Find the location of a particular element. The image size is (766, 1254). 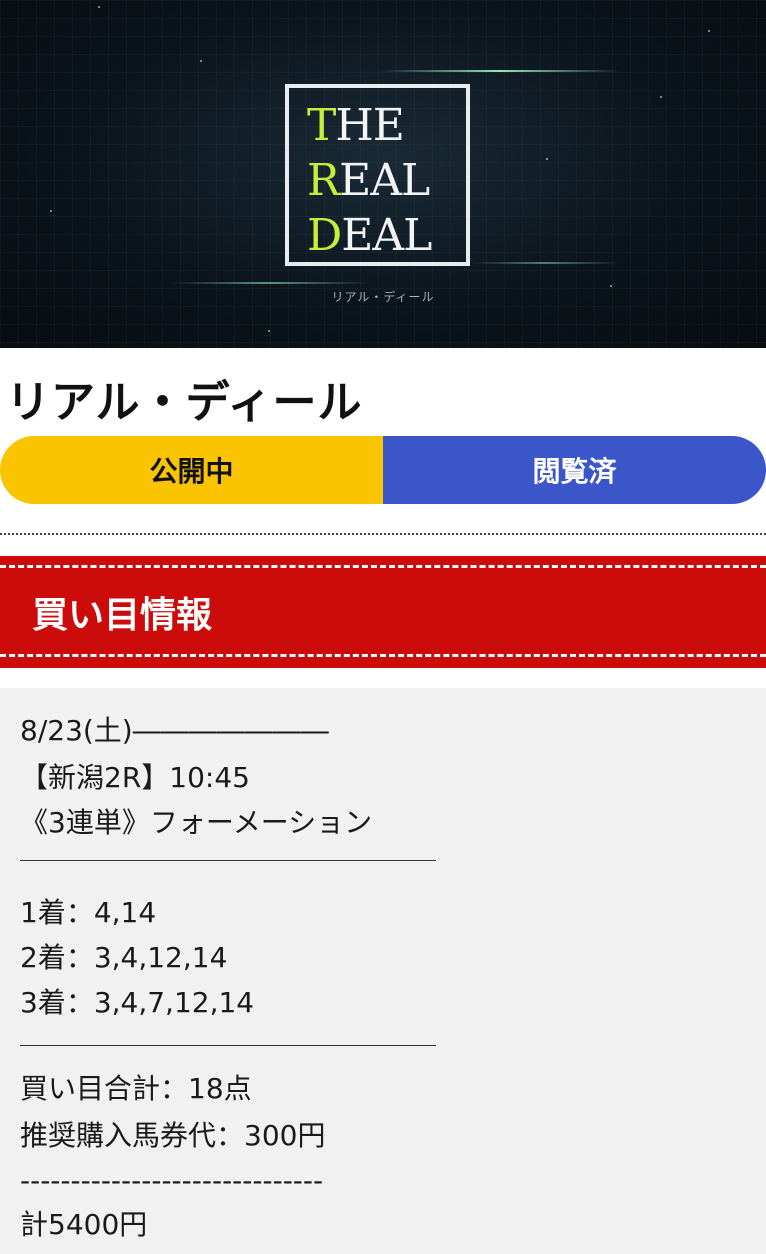

race-name-time: 【新潟2R】10:45 is located at coordinates (135, 777).